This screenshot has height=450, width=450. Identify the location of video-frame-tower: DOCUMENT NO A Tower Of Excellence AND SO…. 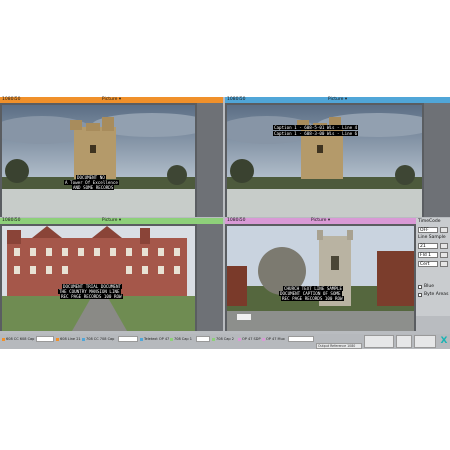
(98, 161).